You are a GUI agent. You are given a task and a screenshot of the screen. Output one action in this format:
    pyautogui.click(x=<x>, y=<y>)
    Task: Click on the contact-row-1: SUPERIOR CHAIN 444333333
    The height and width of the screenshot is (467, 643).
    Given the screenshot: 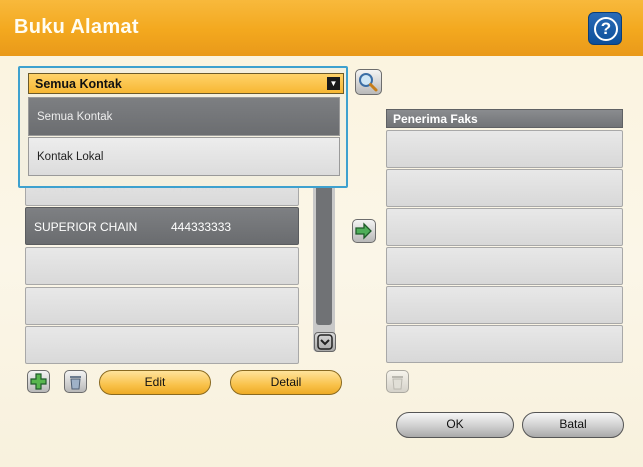 What is the action you would take?
    pyautogui.click(x=162, y=226)
    